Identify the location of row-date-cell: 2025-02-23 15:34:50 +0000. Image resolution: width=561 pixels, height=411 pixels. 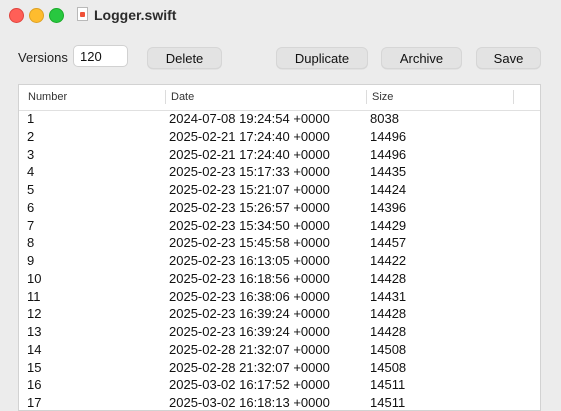
(249, 225).